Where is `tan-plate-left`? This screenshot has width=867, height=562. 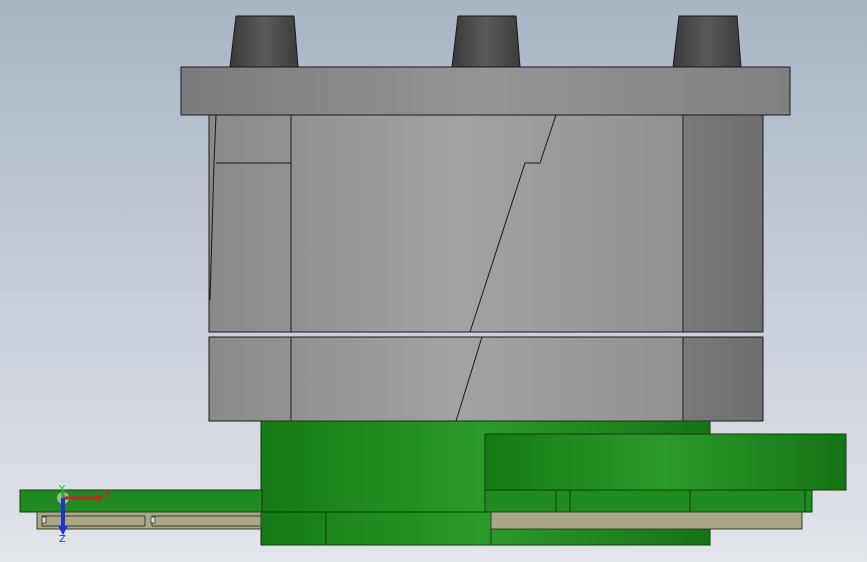
tan-plate-left is located at coordinates (149, 520).